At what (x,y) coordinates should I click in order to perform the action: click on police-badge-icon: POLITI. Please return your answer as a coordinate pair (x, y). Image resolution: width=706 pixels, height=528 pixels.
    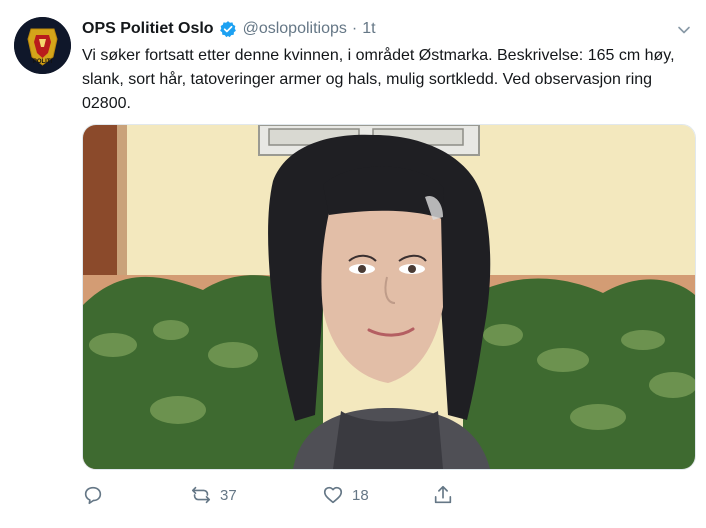
    Looking at the image, I should click on (42, 45).